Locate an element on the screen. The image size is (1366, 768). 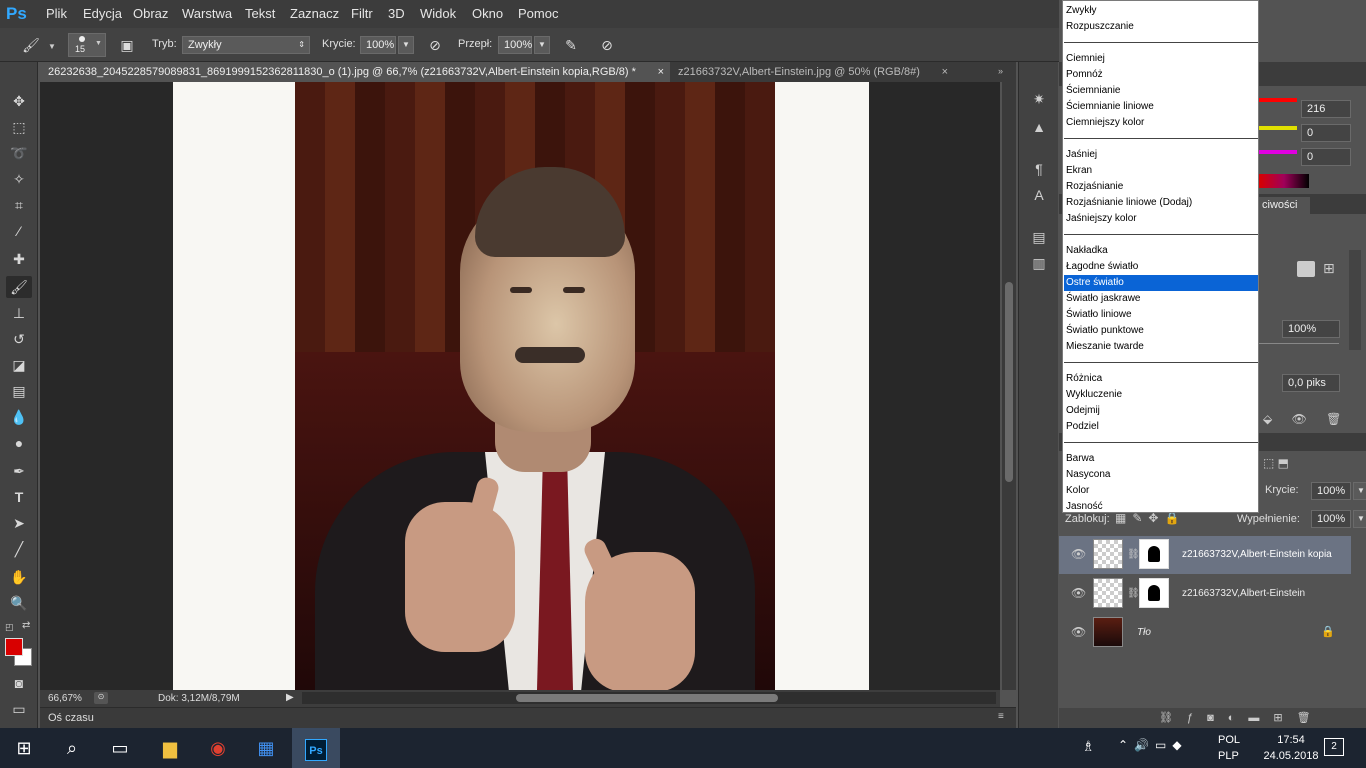
properties-scrollbar is located at coordinates (1355, 300).